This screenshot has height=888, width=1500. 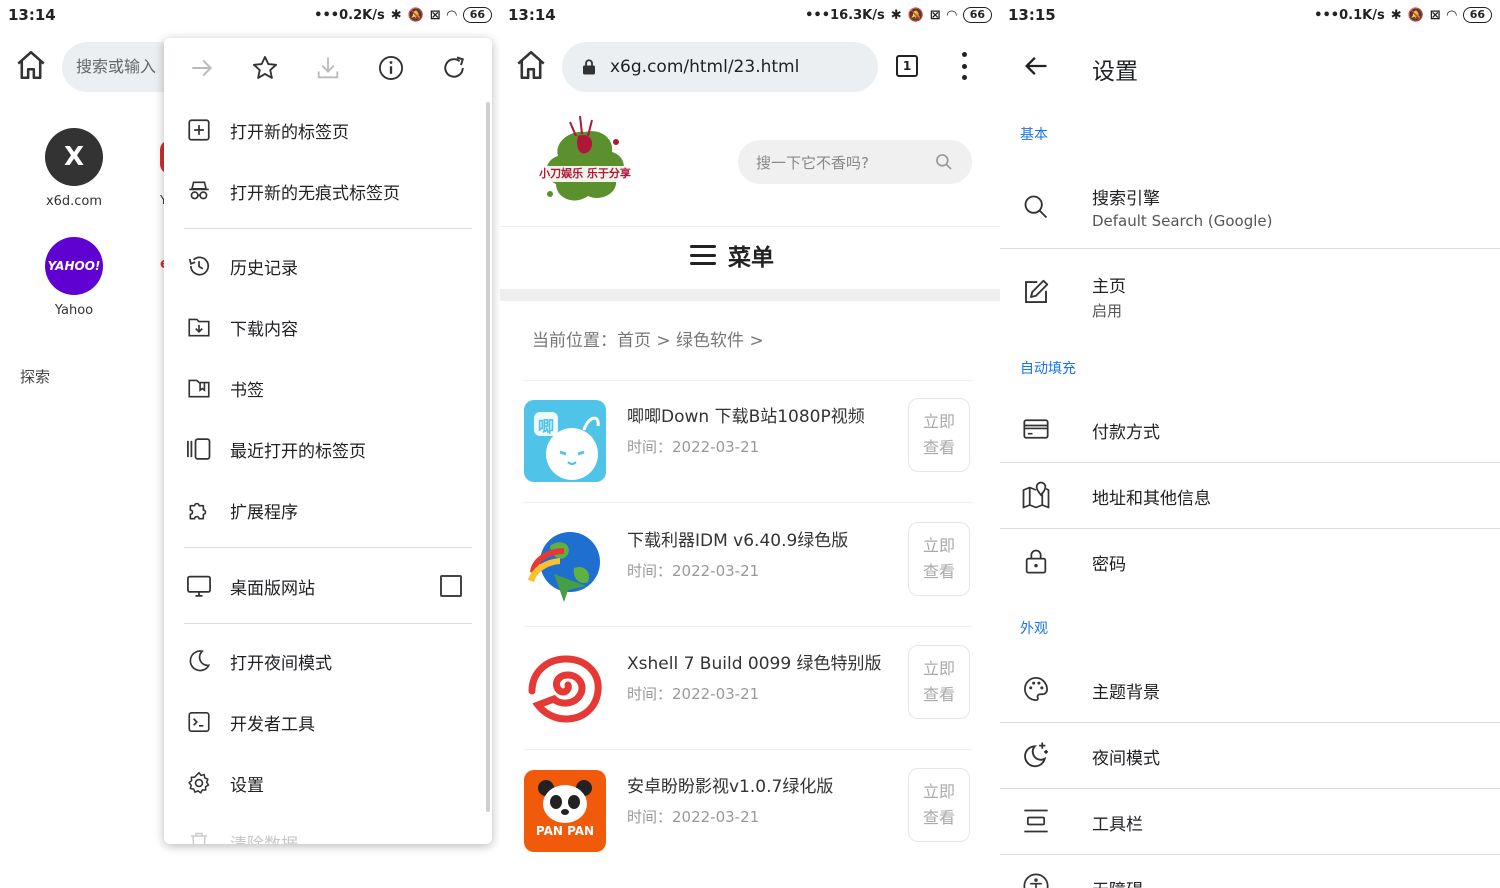 I want to click on x6d-logo: X, so click(x=74, y=157).